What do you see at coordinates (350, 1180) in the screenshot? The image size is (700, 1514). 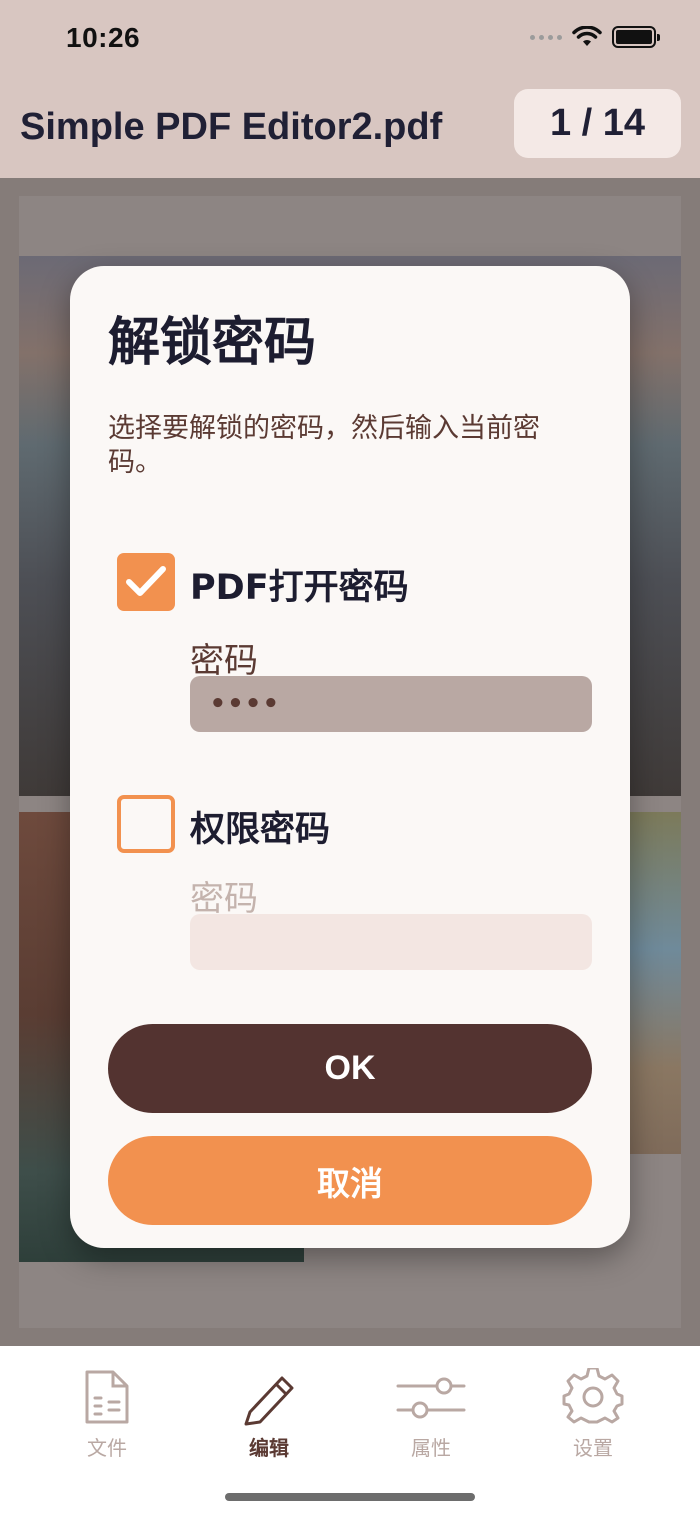 I see `cancel-button: 取消` at bounding box center [350, 1180].